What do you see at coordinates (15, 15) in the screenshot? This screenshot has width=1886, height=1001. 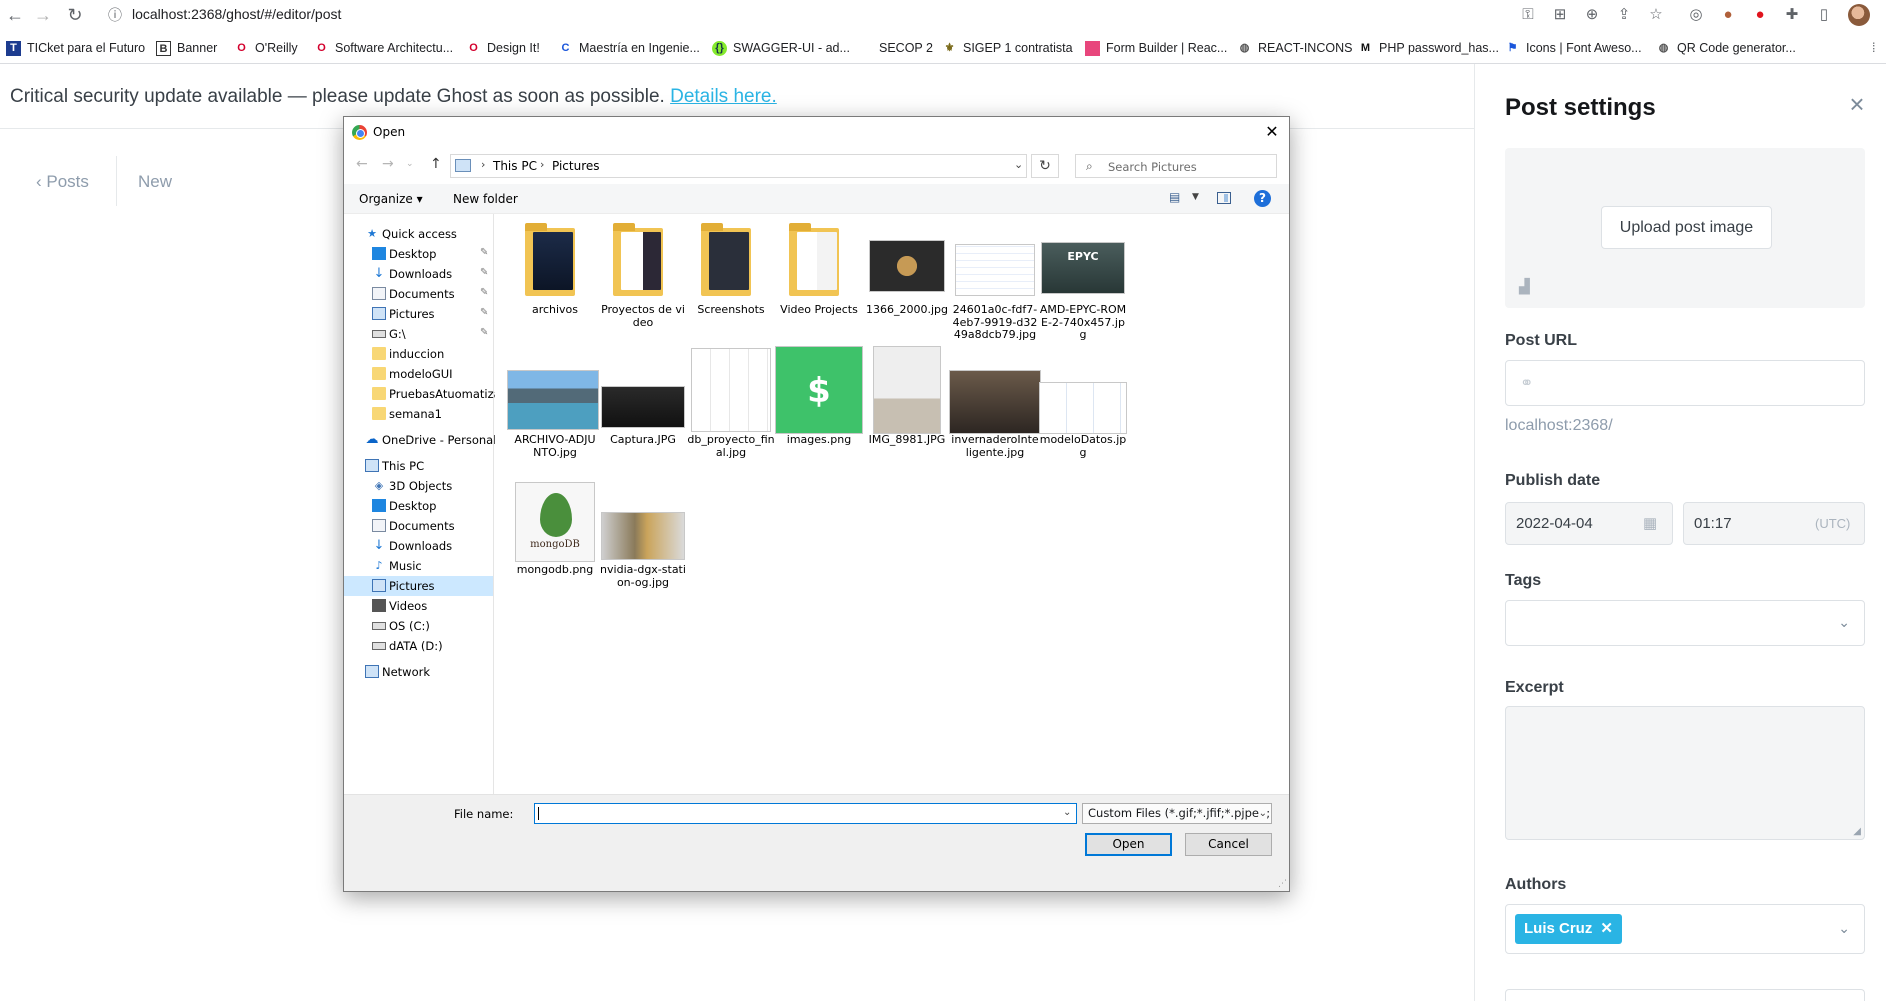 I see `back-arrow-icon: ←` at bounding box center [15, 15].